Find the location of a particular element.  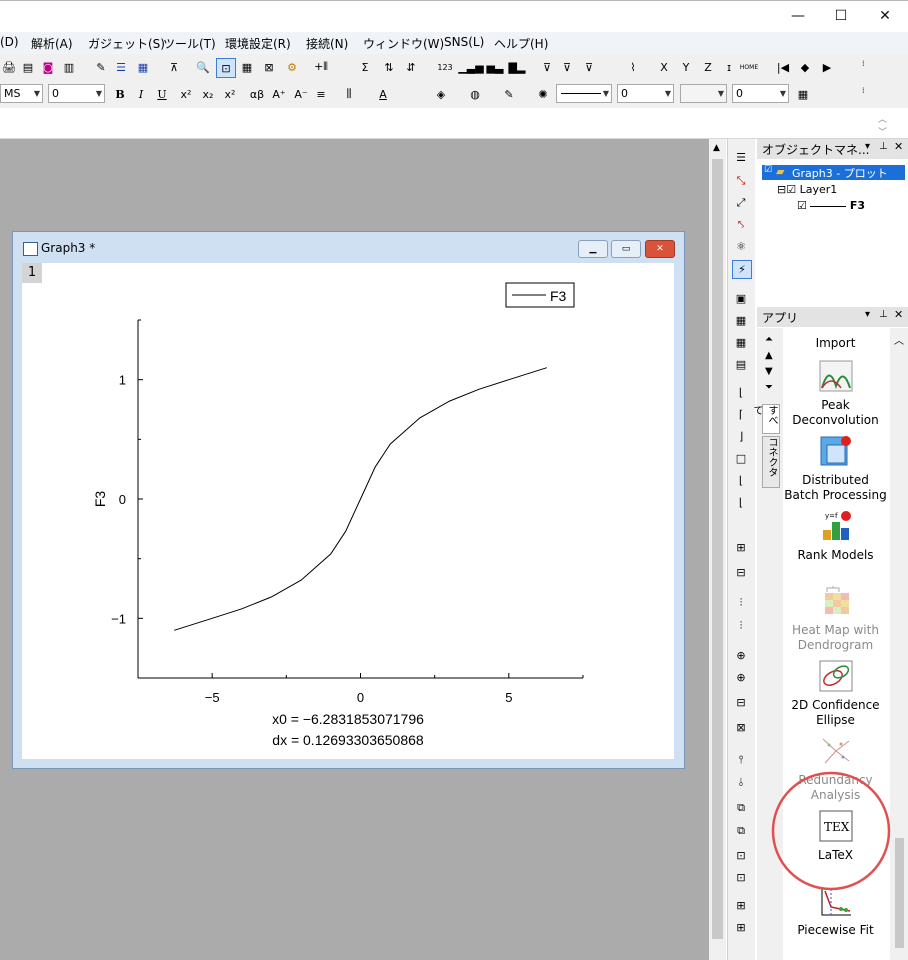

film-icon: ▥ is located at coordinates (69, 67).